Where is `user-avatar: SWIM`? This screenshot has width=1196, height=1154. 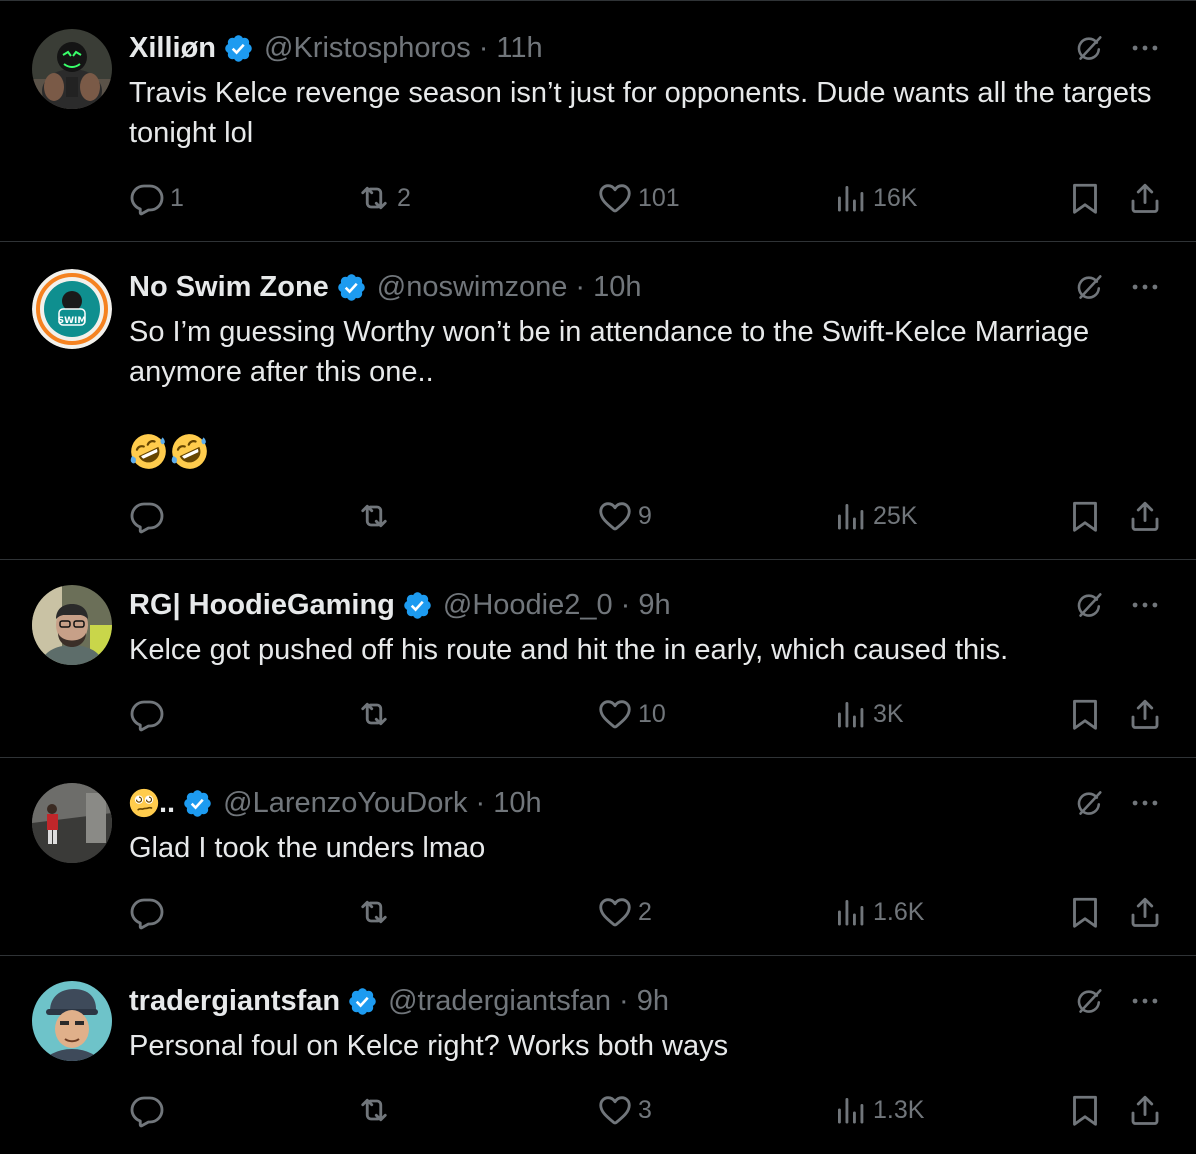 user-avatar: SWIM is located at coordinates (72, 309).